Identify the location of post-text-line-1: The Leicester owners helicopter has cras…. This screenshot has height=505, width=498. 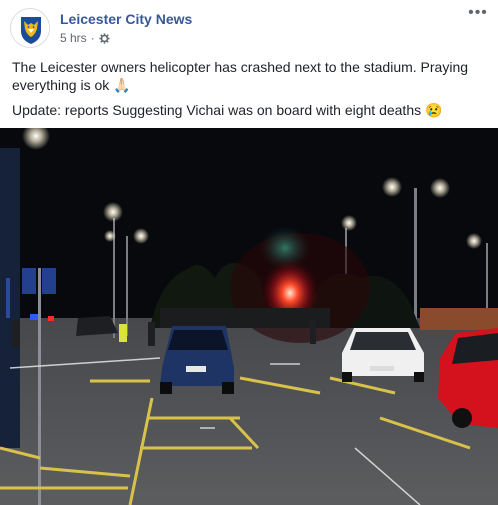
(240, 76).